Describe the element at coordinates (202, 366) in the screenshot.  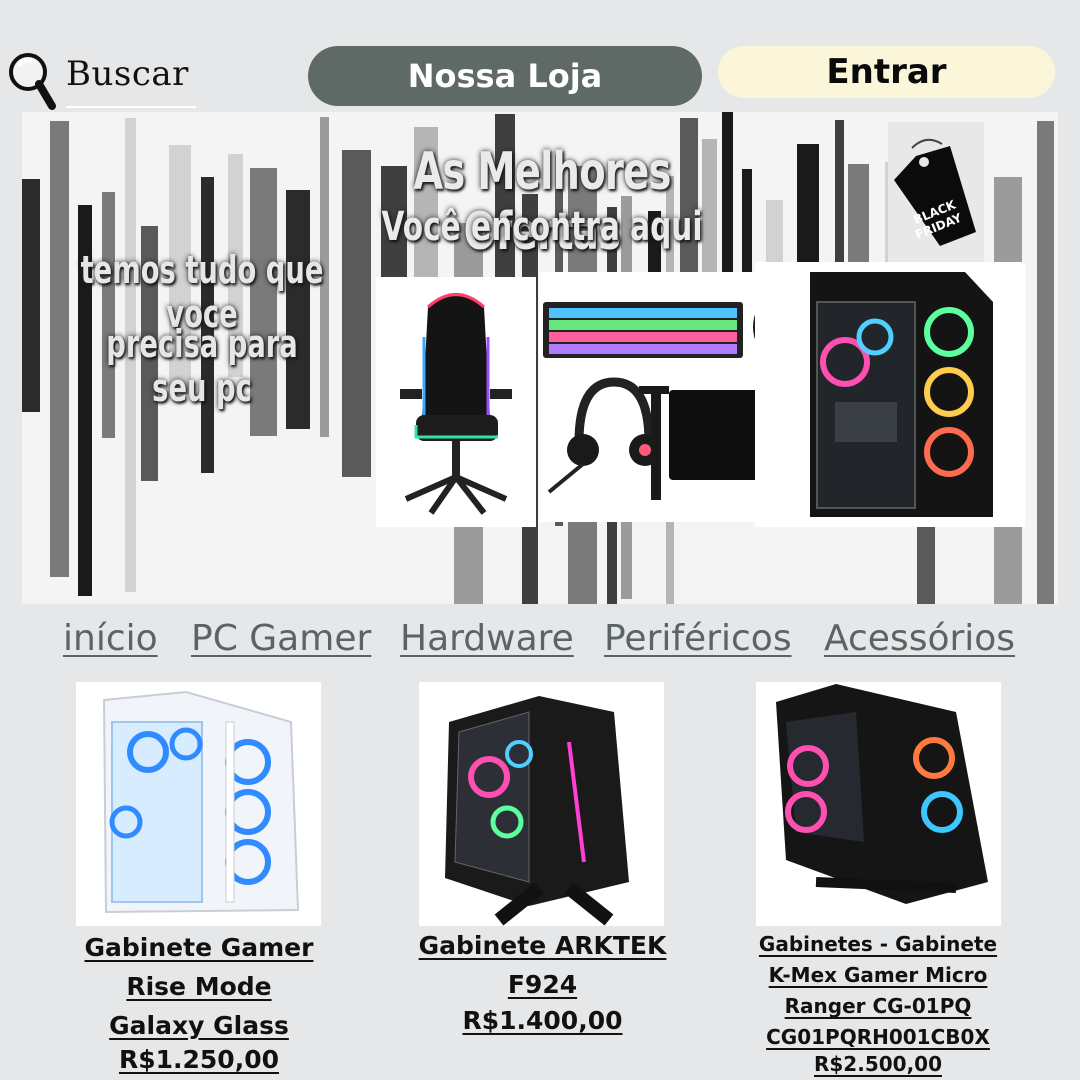
I see `banner-tagline-line2: precisa para seu pc` at that location.